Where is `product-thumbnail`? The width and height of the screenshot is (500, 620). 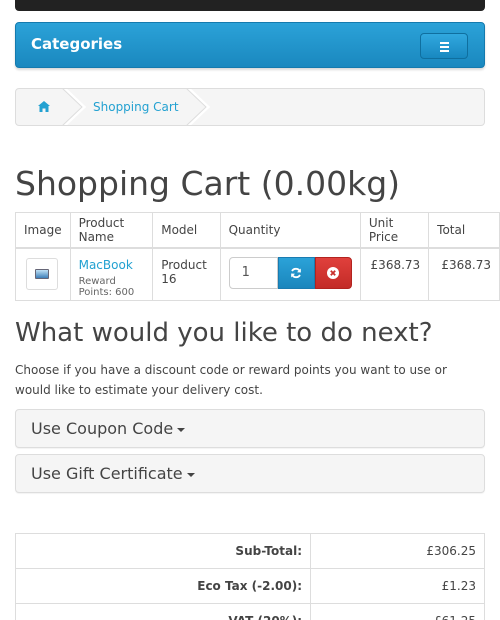
product-thumbnail is located at coordinates (42, 273).